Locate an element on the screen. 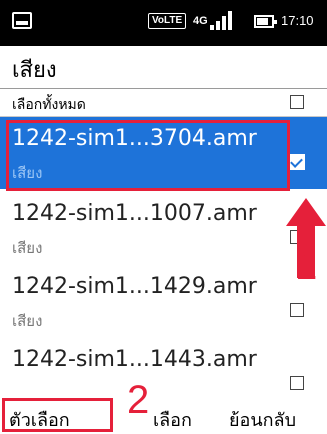 Image resolution: width=327 pixels, height=434 pixels. network-type: 4G is located at coordinates (200, 21).